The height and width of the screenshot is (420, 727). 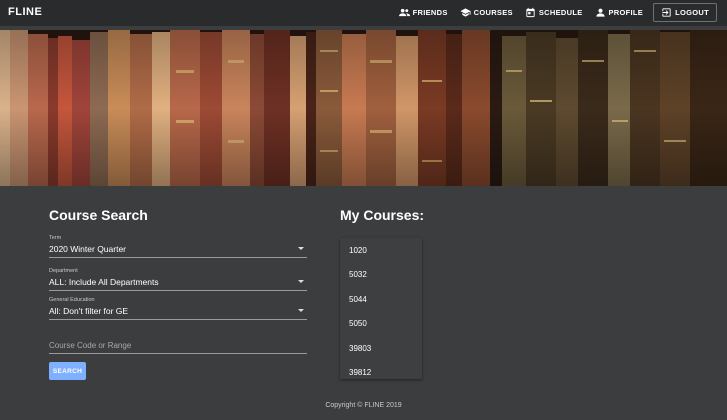 I want to click on department-select-box: ALL: Include All Departments, so click(x=178, y=282).